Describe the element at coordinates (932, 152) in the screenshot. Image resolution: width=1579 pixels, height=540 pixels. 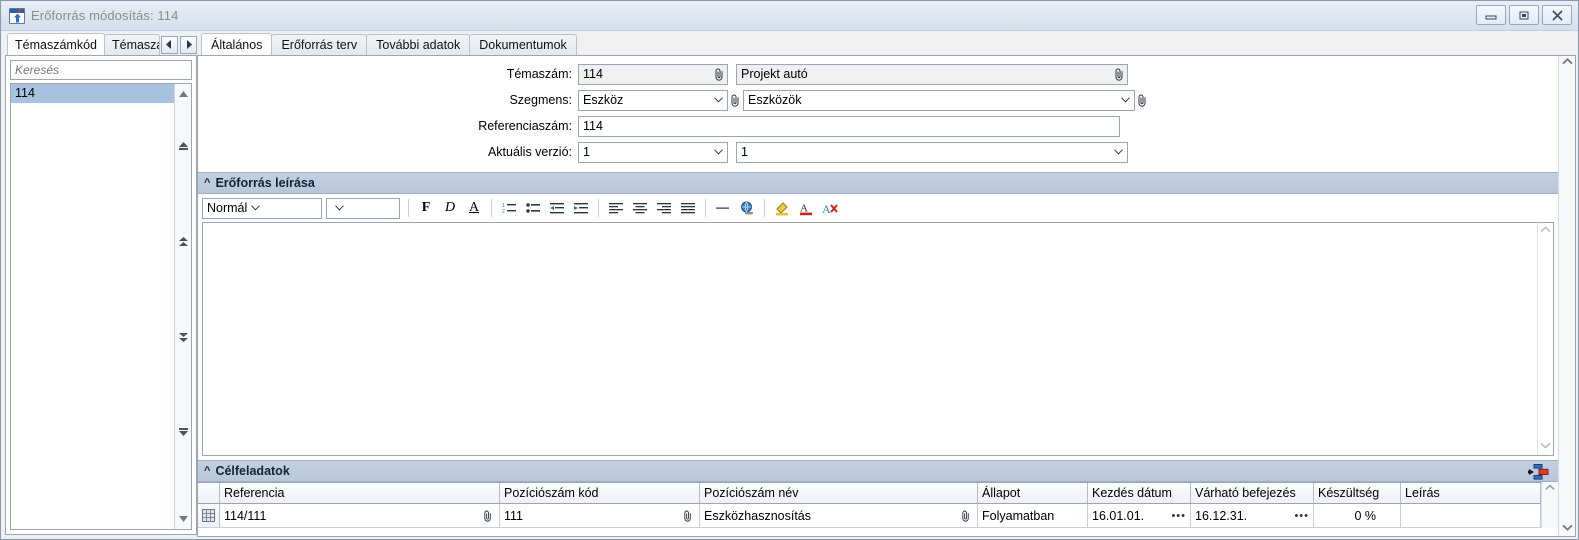
I see `verzio-name-select: 1` at that location.